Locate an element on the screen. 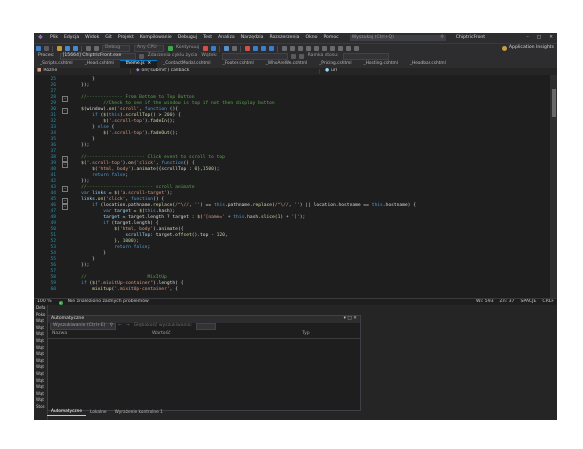  tool-strip-item: Stos is located at coordinates (40, 407).